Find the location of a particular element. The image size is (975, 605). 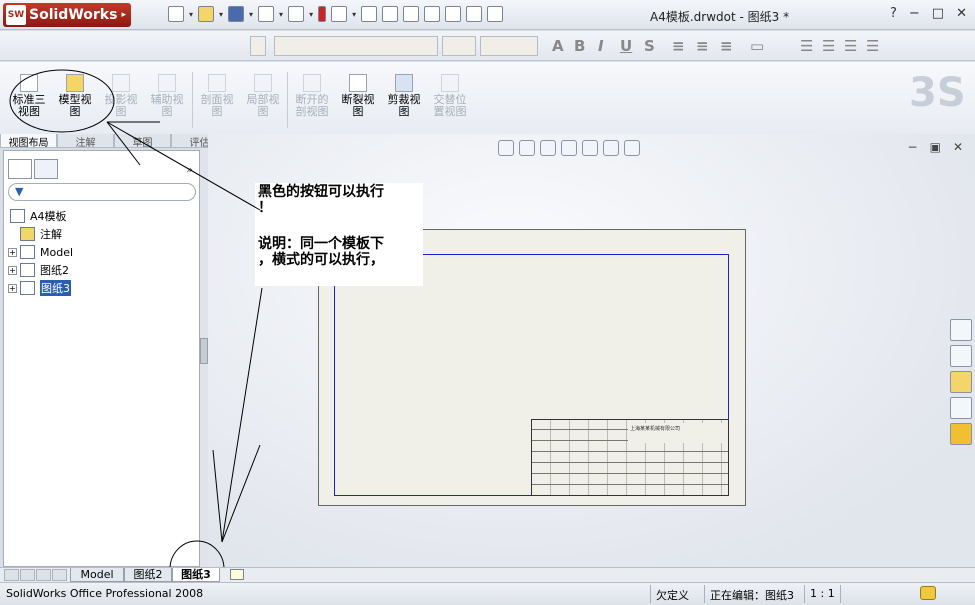

grid-icon is located at coordinates (369, 14).